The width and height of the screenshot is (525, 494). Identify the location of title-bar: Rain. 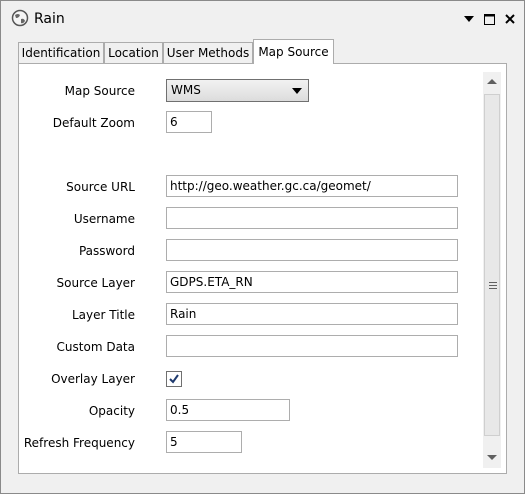
(262, 19).